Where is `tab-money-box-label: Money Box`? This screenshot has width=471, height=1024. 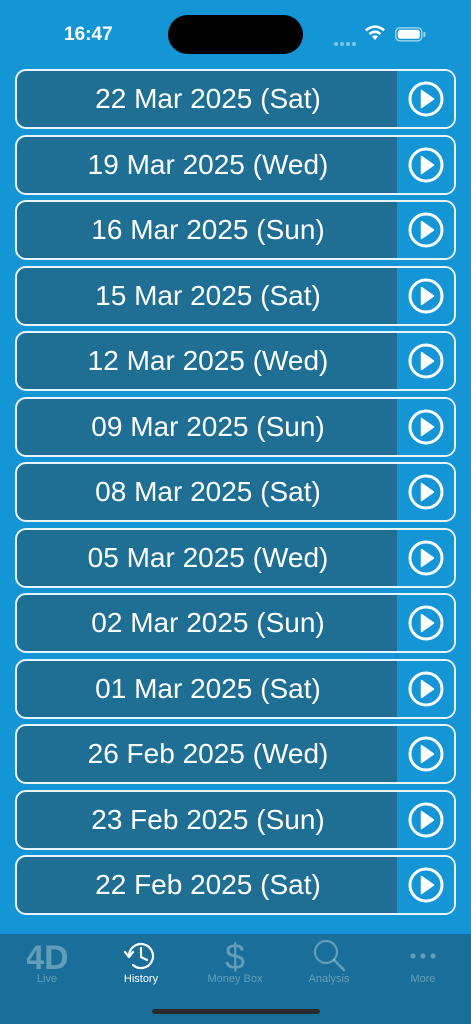 tab-money-box-label: Money Box is located at coordinates (235, 979).